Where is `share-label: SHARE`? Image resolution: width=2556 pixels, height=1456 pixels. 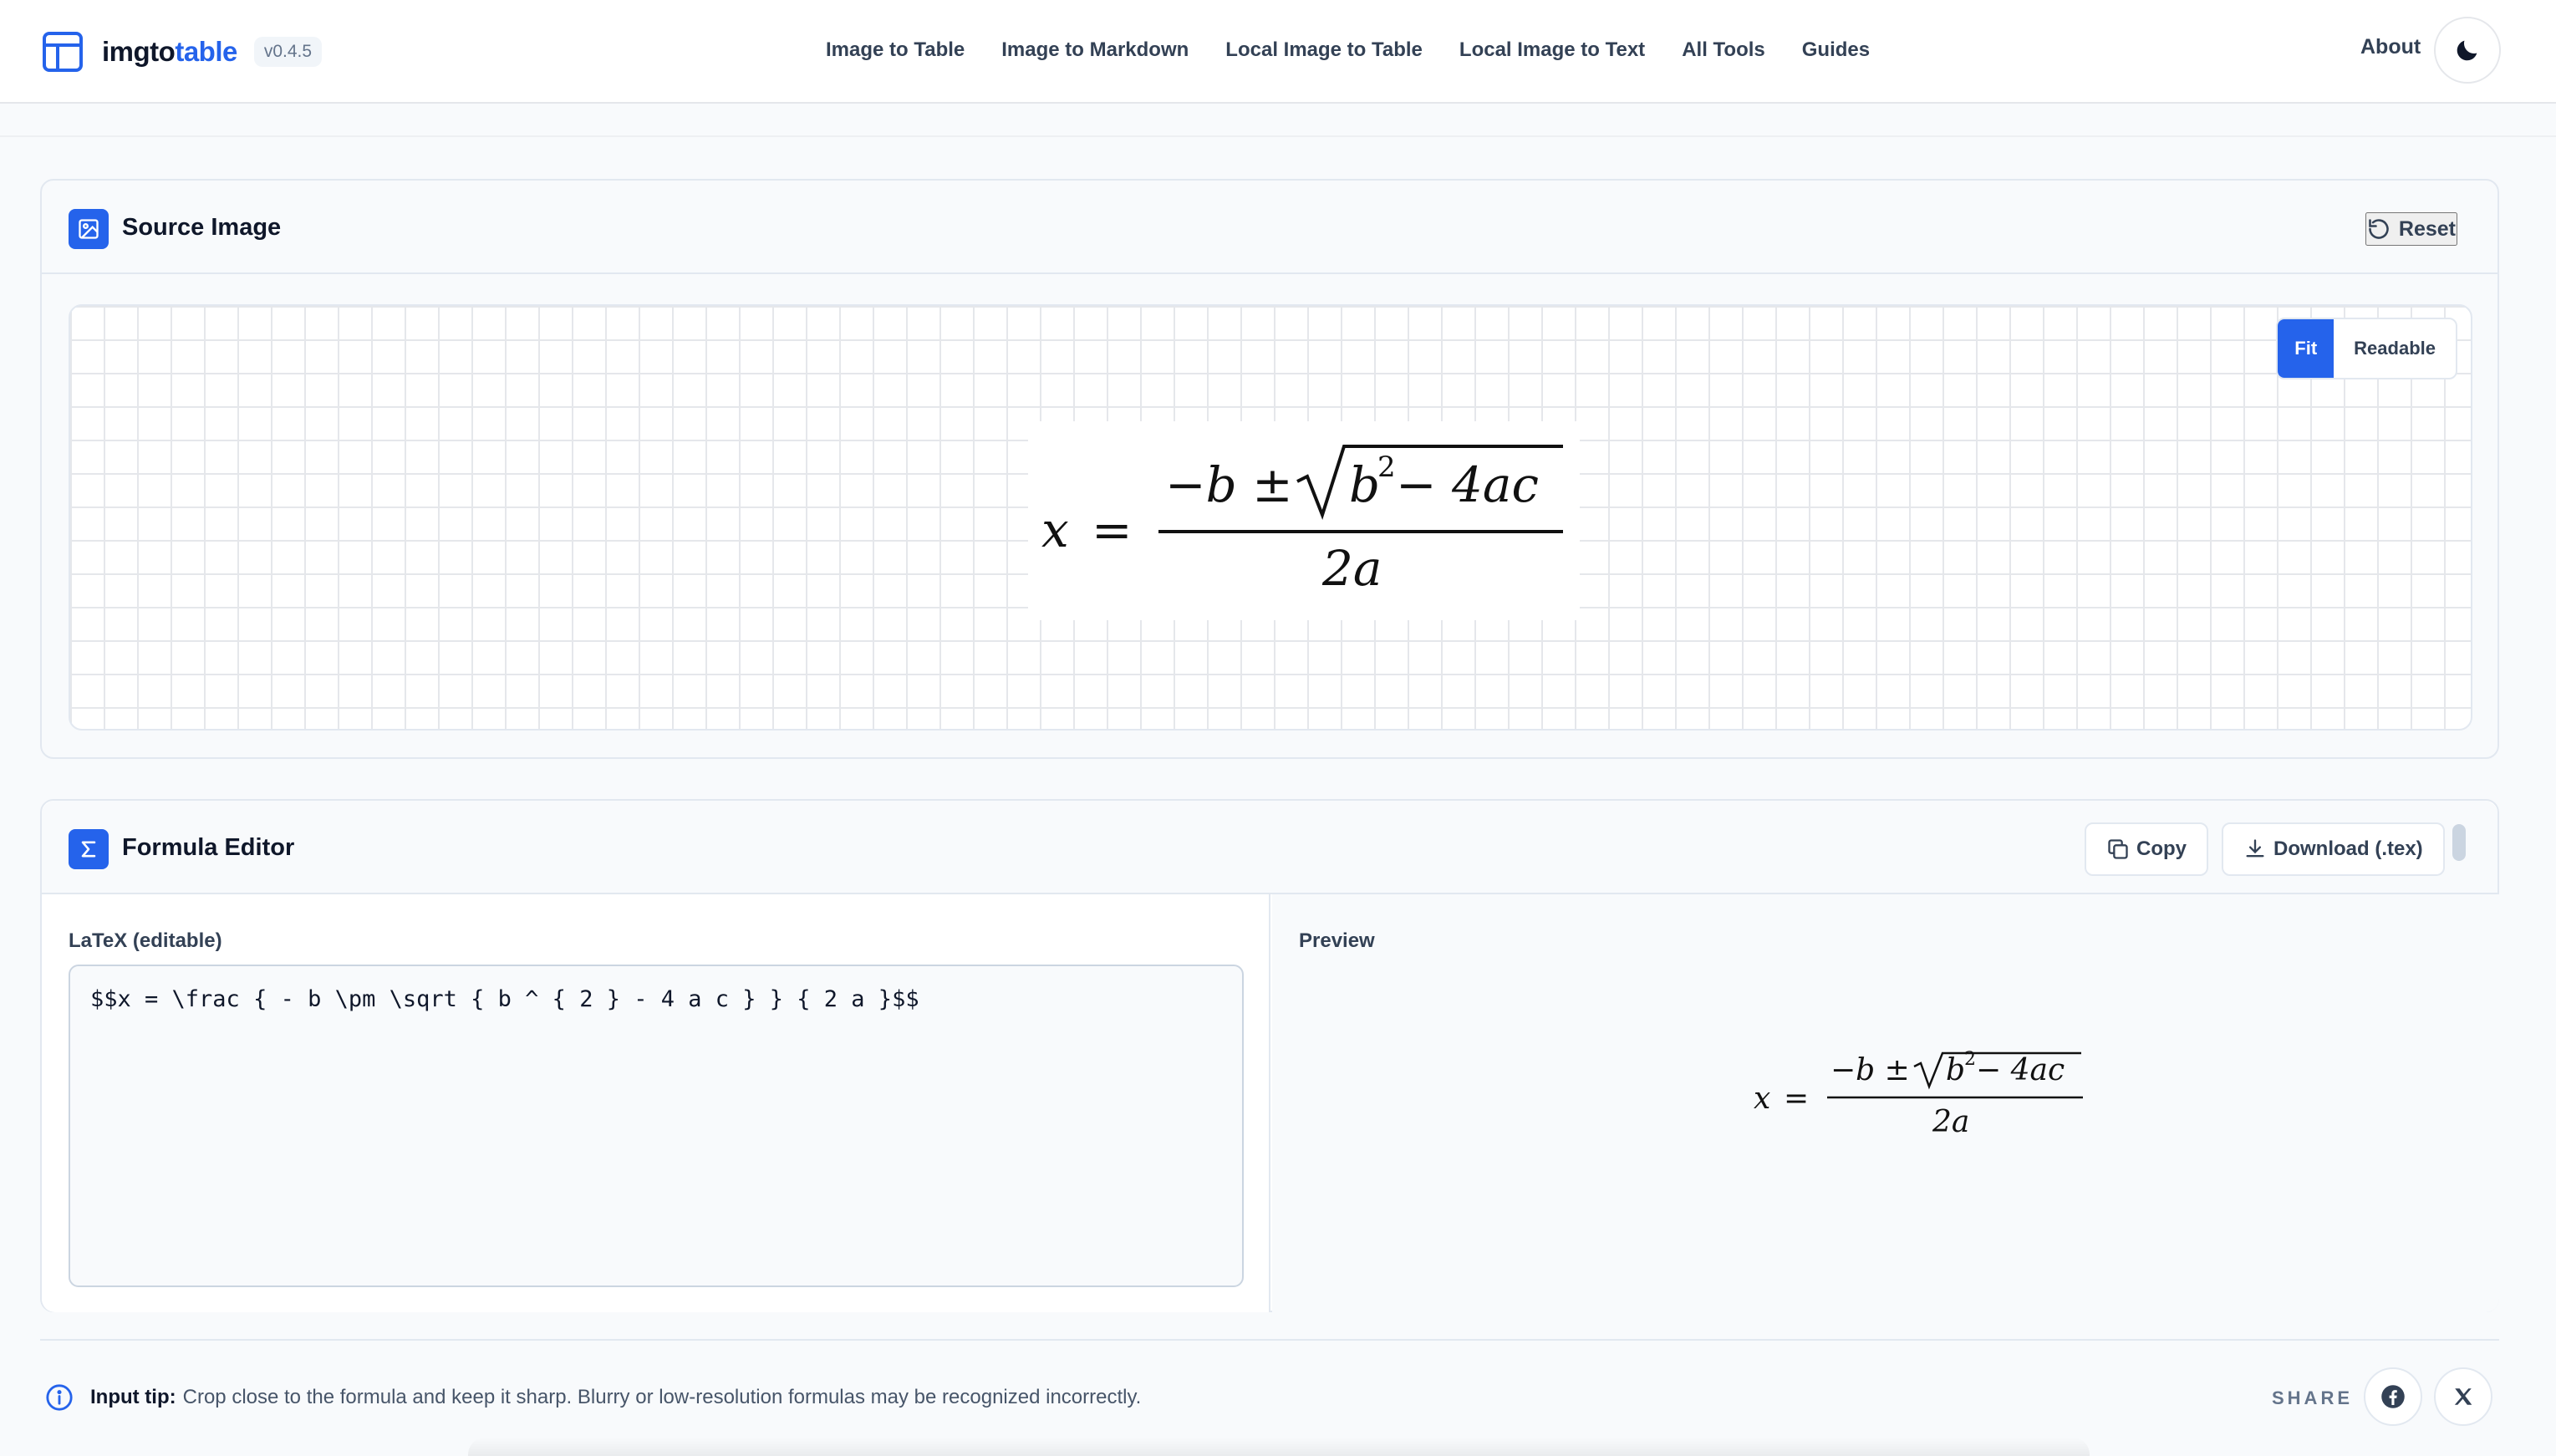
share-label: SHARE is located at coordinates (2313, 1397).